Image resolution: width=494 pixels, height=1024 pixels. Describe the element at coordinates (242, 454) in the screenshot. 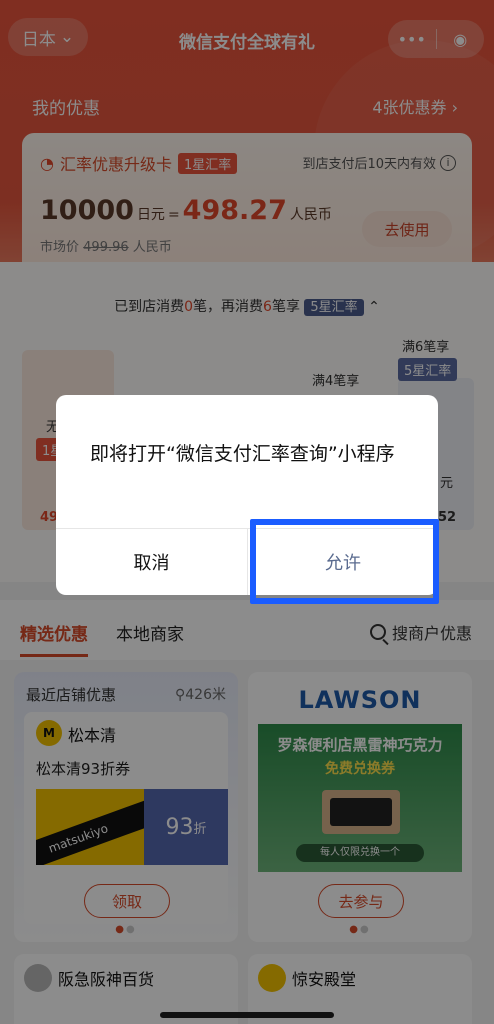

I see `dialog-message: 即将打开“微信支付汇率查询”小程序` at that location.